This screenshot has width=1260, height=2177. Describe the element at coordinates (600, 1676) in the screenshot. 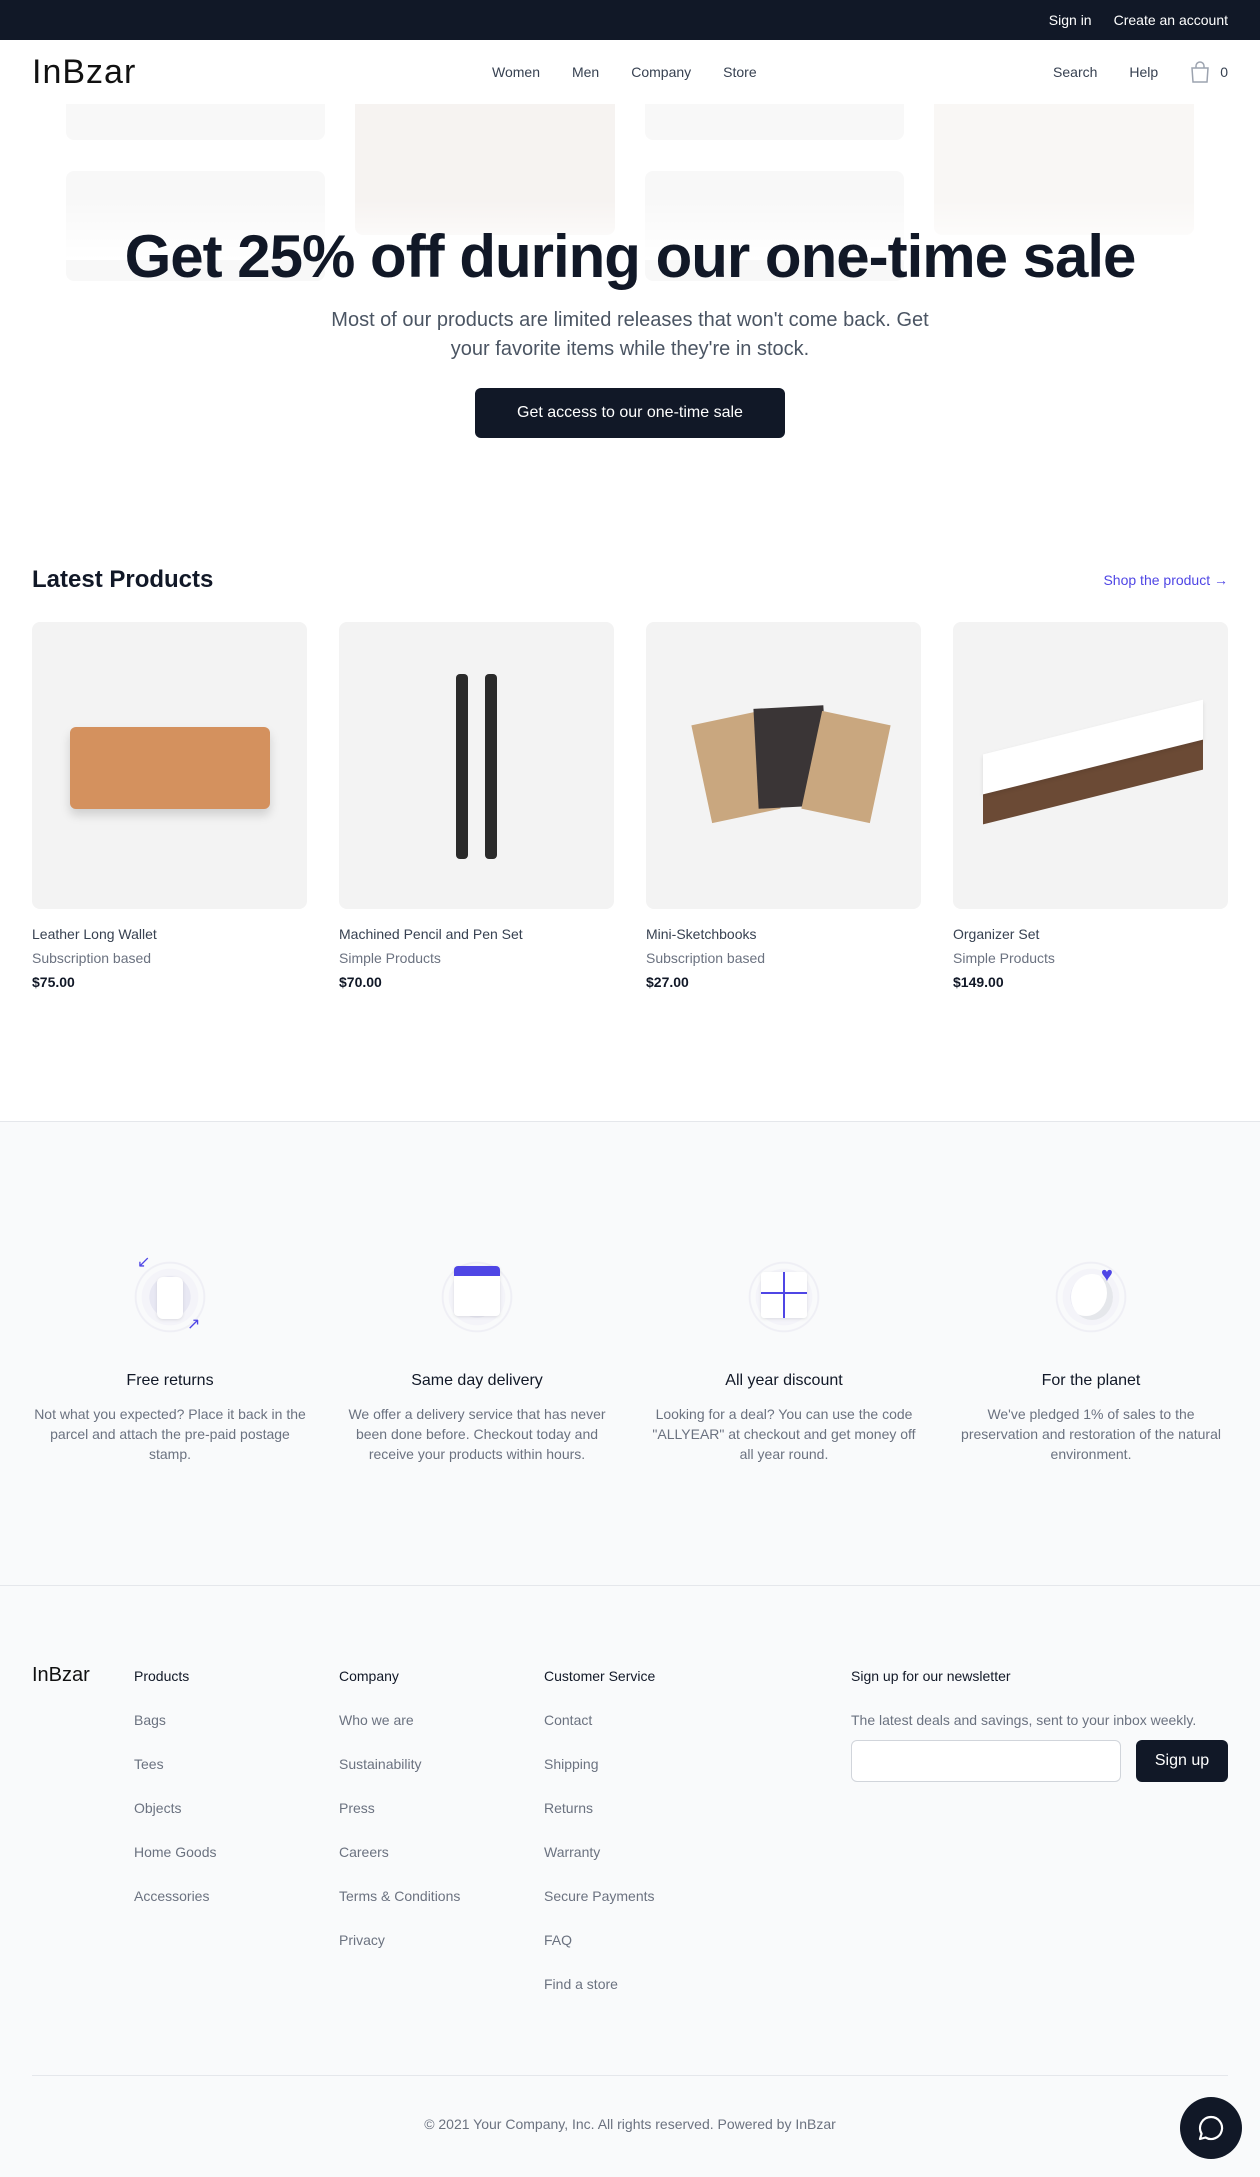

I see `footer-column-title: Customer Service` at that location.